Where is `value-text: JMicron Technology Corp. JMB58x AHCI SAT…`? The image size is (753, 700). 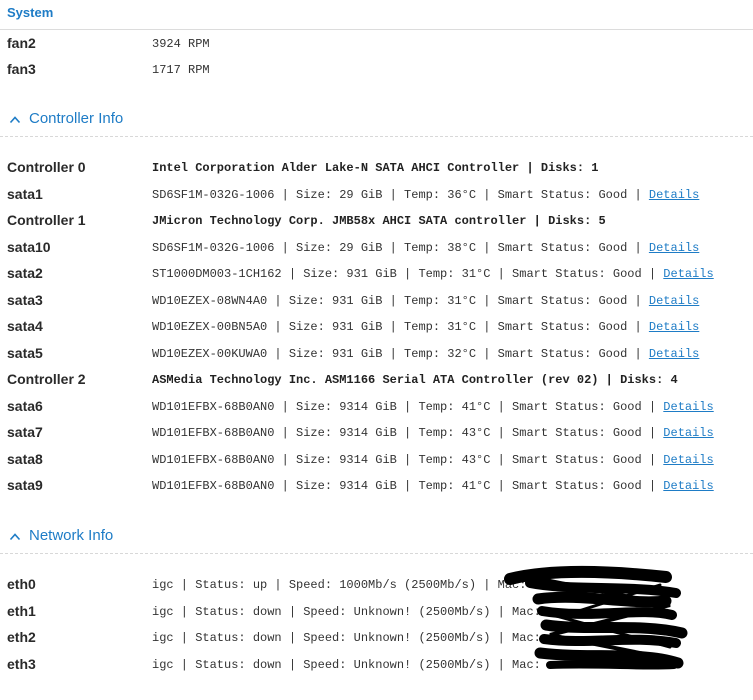 value-text: JMicron Technology Corp. JMB58x AHCI SAT… is located at coordinates (379, 221).